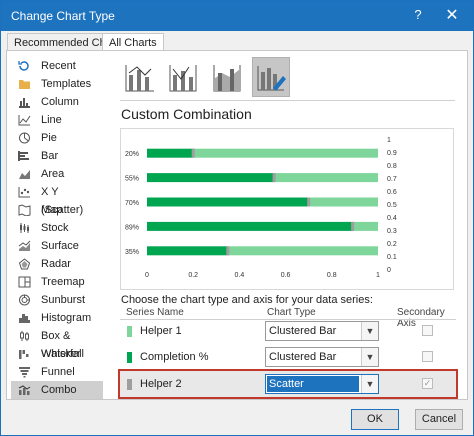 Image resolution: width=474 pixels, height=436 pixels. What do you see at coordinates (24, 192) in the screenshot?
I see `scatter-chart-icon` at bounding box center [24, 192].